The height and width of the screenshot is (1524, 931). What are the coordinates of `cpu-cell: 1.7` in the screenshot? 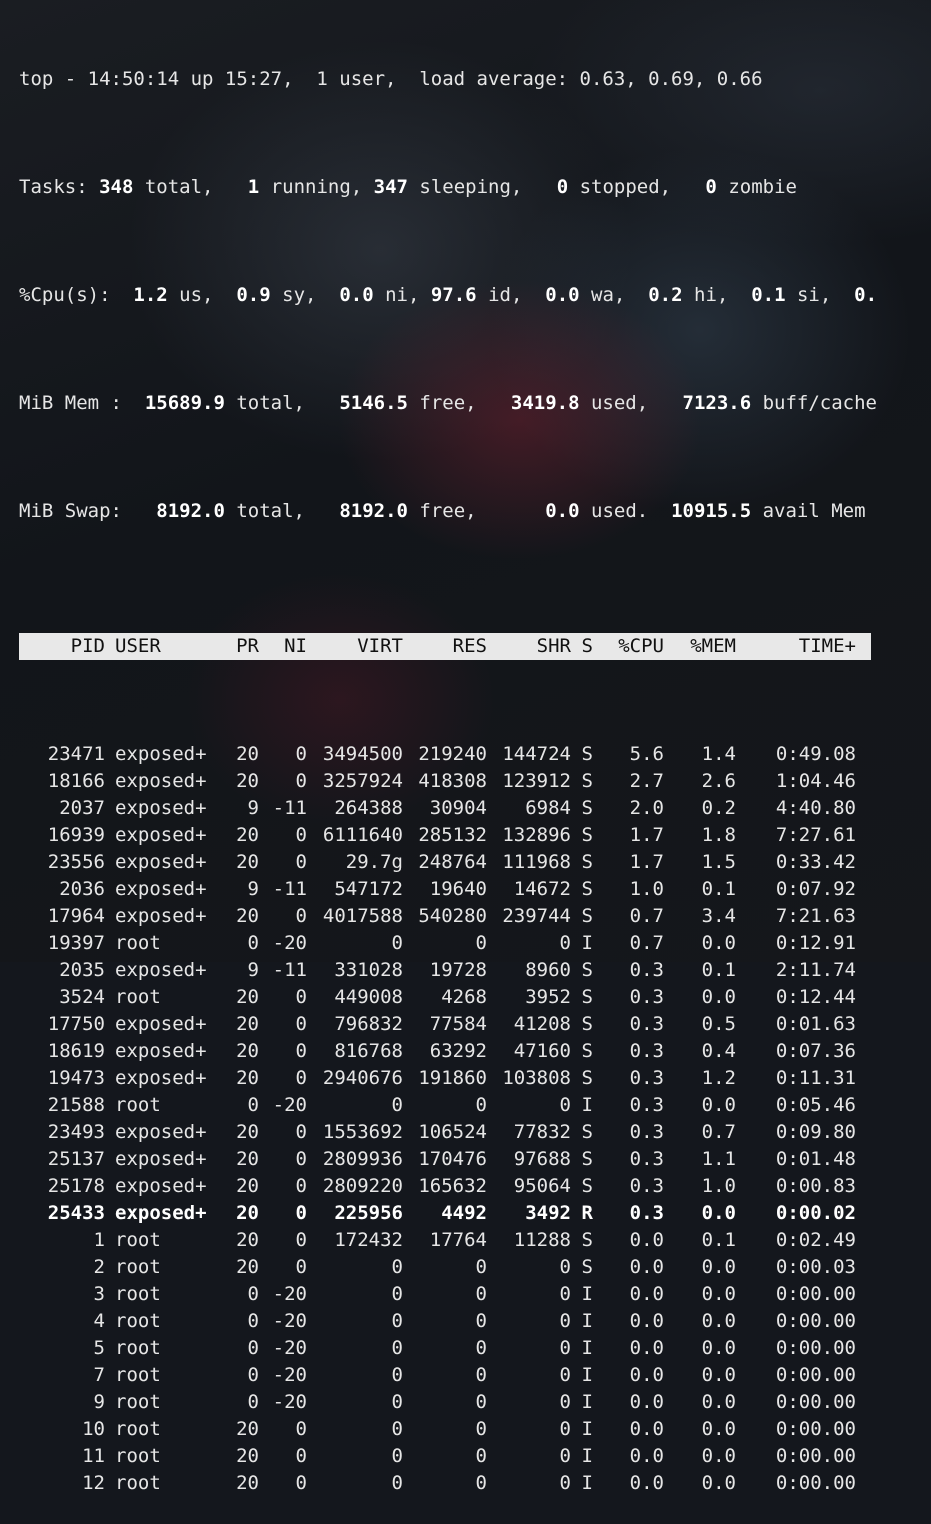 It's located at (646, 862).